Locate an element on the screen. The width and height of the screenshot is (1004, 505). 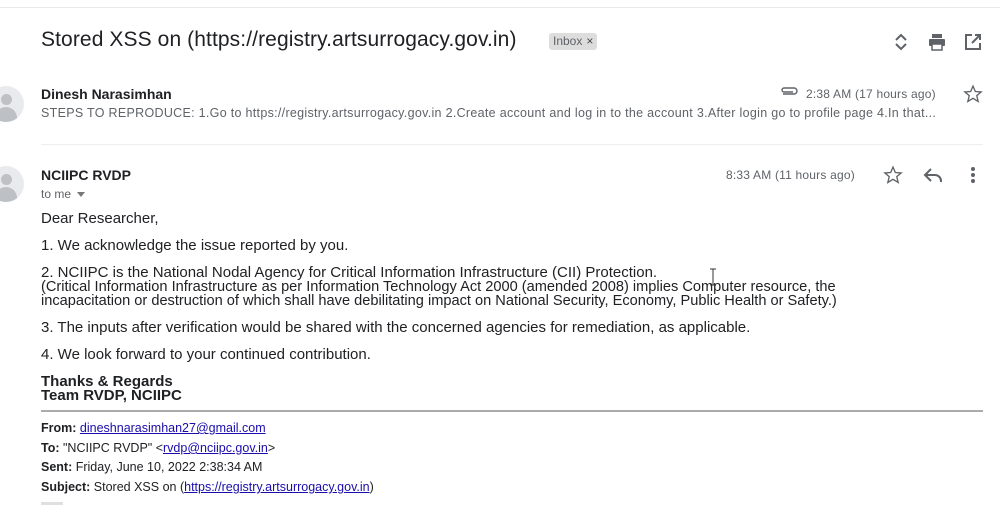
quoted-to: To: "NCIIPC RVDP" <rvdp@nciipc.gov.in> is located at coordinates (158, 448).